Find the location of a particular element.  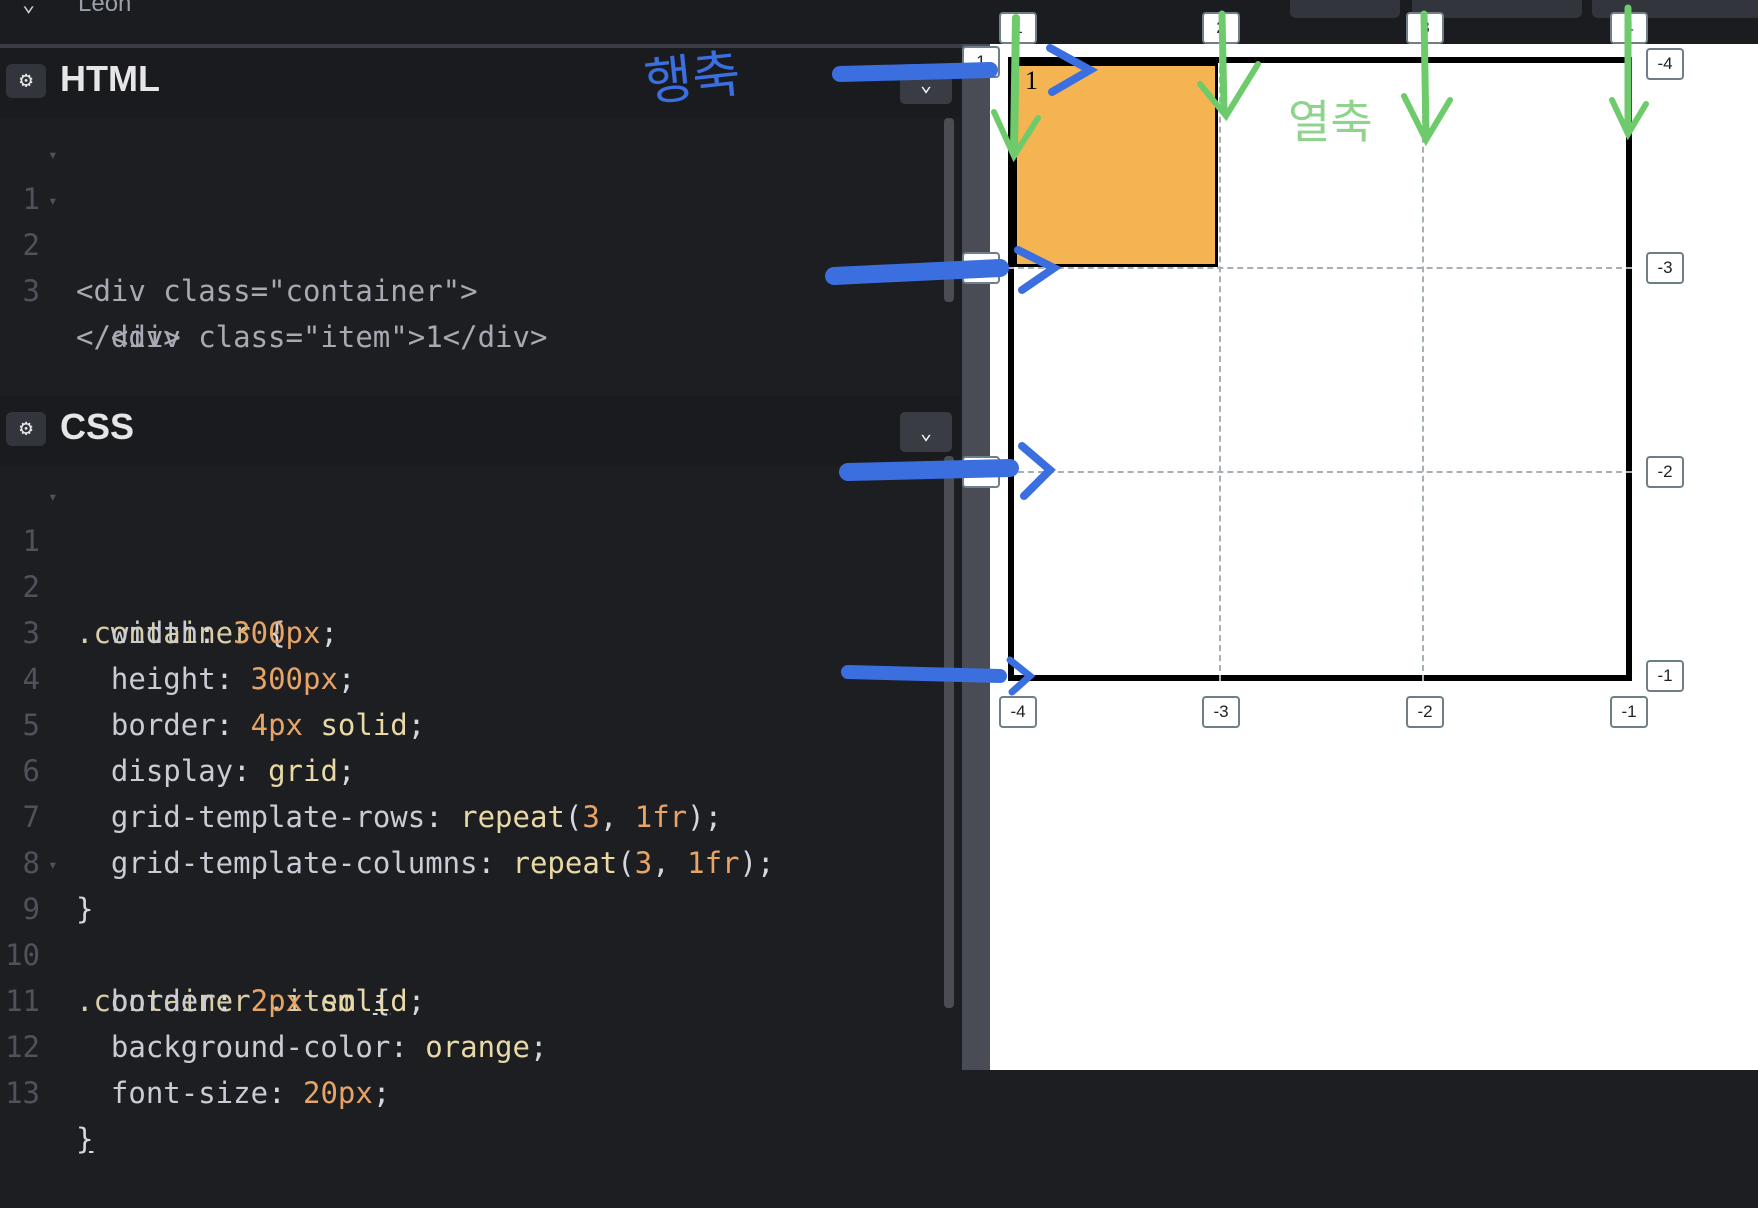

css-value: 20px is located at coordinates (337, 1093).